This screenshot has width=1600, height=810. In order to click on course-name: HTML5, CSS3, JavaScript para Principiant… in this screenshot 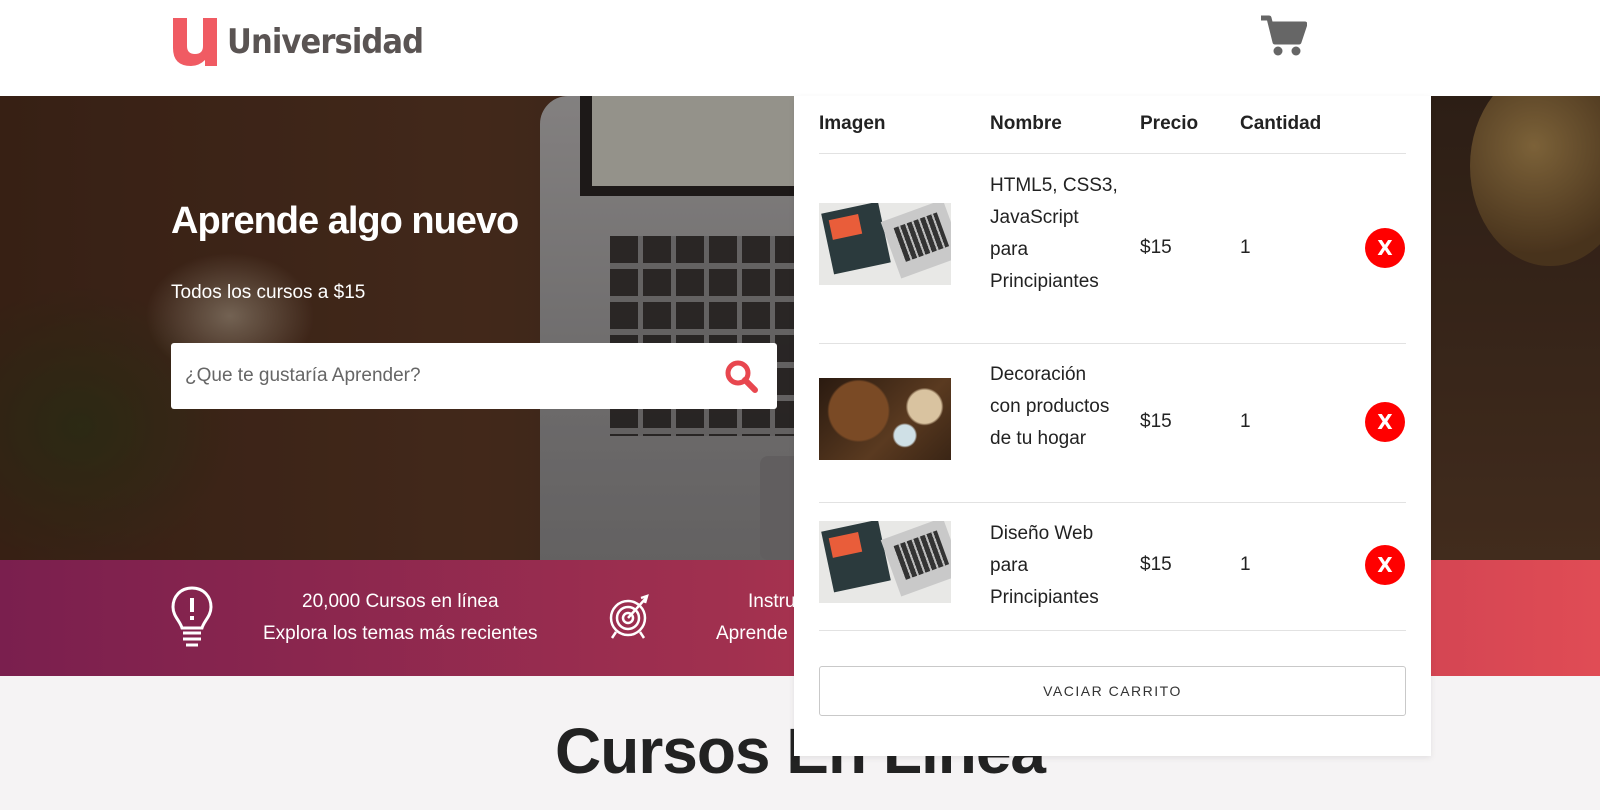, I will do `click(1054, 233)`.